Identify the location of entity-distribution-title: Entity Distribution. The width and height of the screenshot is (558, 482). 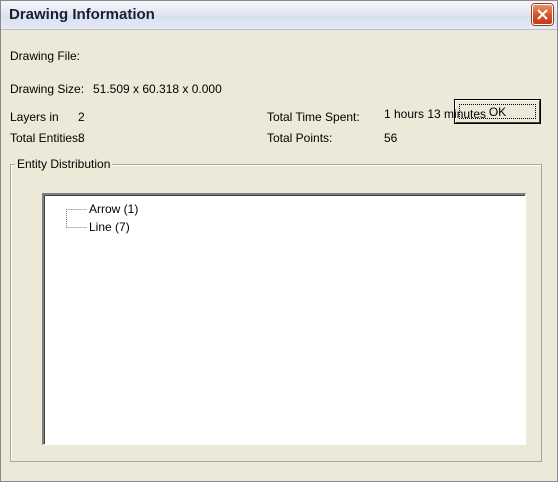
(64, 164).